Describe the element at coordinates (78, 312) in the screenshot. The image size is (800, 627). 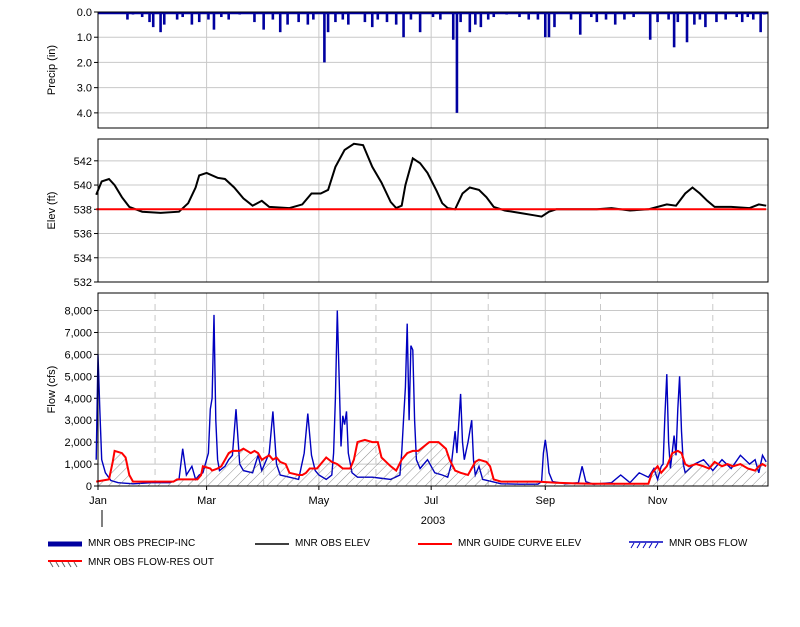
I see `y-tick-label: 8,000` at that location.